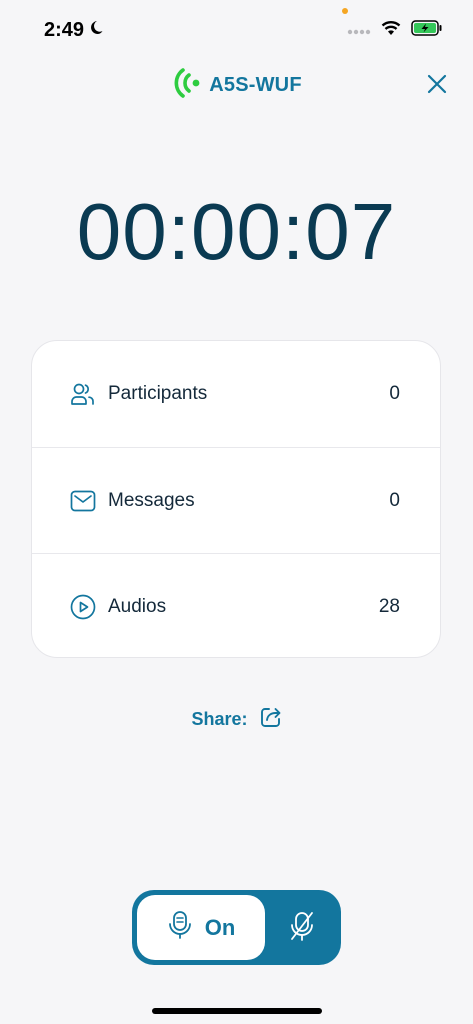 The image size is (473, 1024). I want to click on header-brand: A5S-WUF, so click(236, 85).